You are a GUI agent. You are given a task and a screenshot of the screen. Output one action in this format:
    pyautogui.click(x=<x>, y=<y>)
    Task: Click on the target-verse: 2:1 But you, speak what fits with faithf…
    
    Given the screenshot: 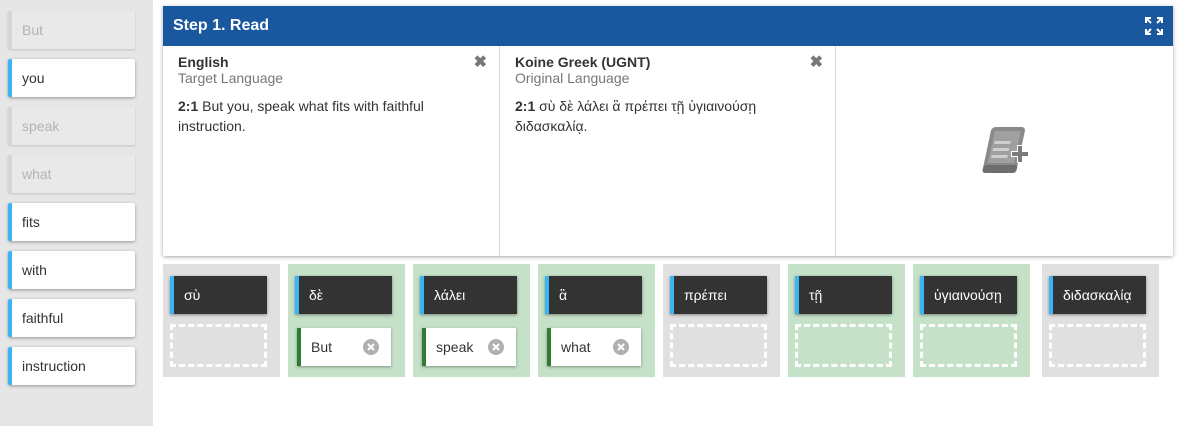 What is the action you would take?
    pyautogui.click(x=331, y=116)
    